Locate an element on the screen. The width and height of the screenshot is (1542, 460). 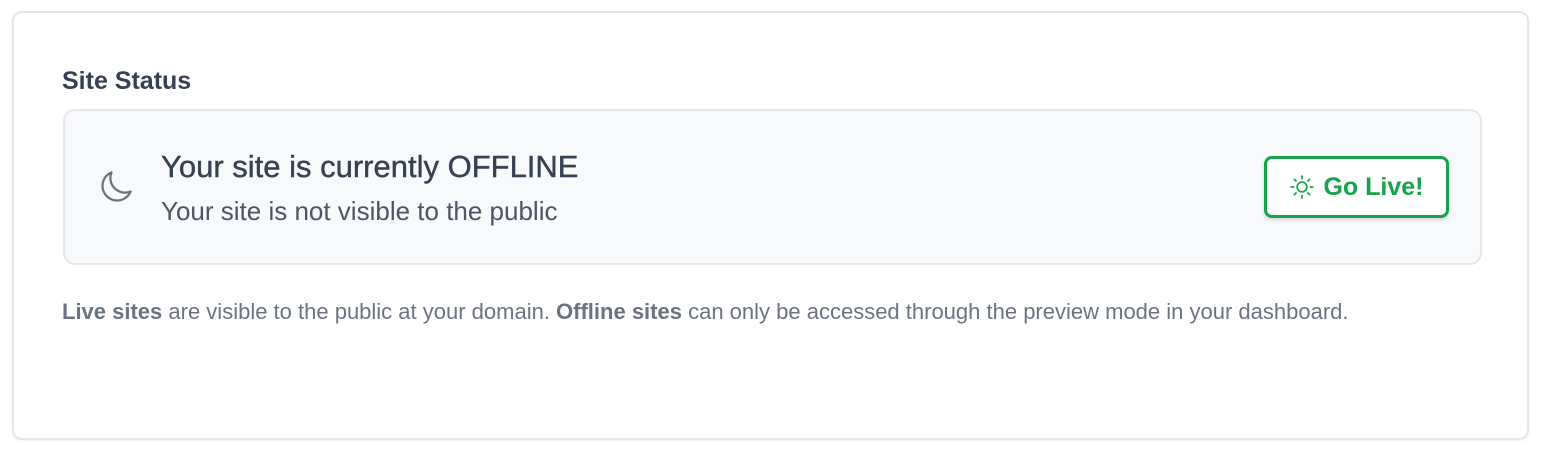
status-subtext: Your site is not visible to the public is located at coordinates (359, 211).